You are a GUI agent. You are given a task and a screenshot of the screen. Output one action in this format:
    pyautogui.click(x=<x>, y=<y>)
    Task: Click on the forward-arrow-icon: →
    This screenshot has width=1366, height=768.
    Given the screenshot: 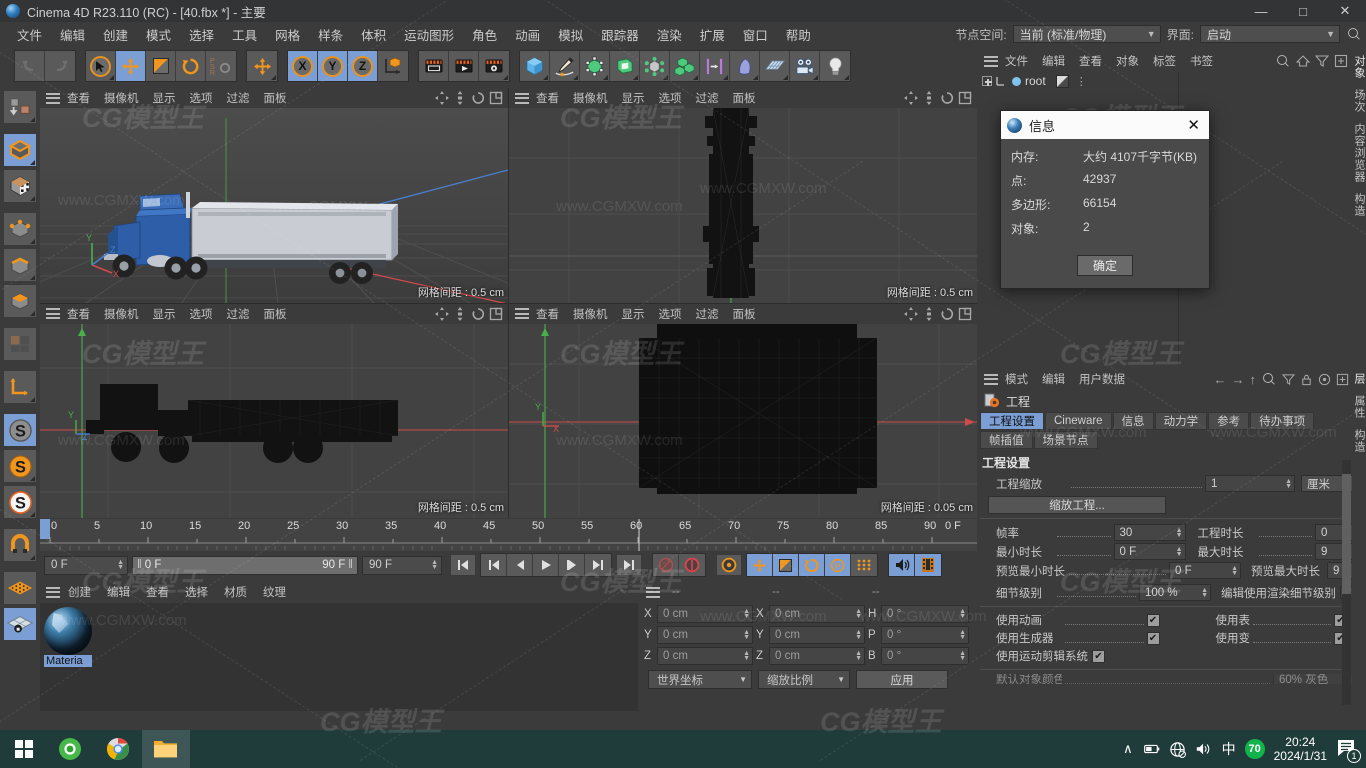 What is the action you would take?
    pyautogui.click(x=1238, y=379)
    